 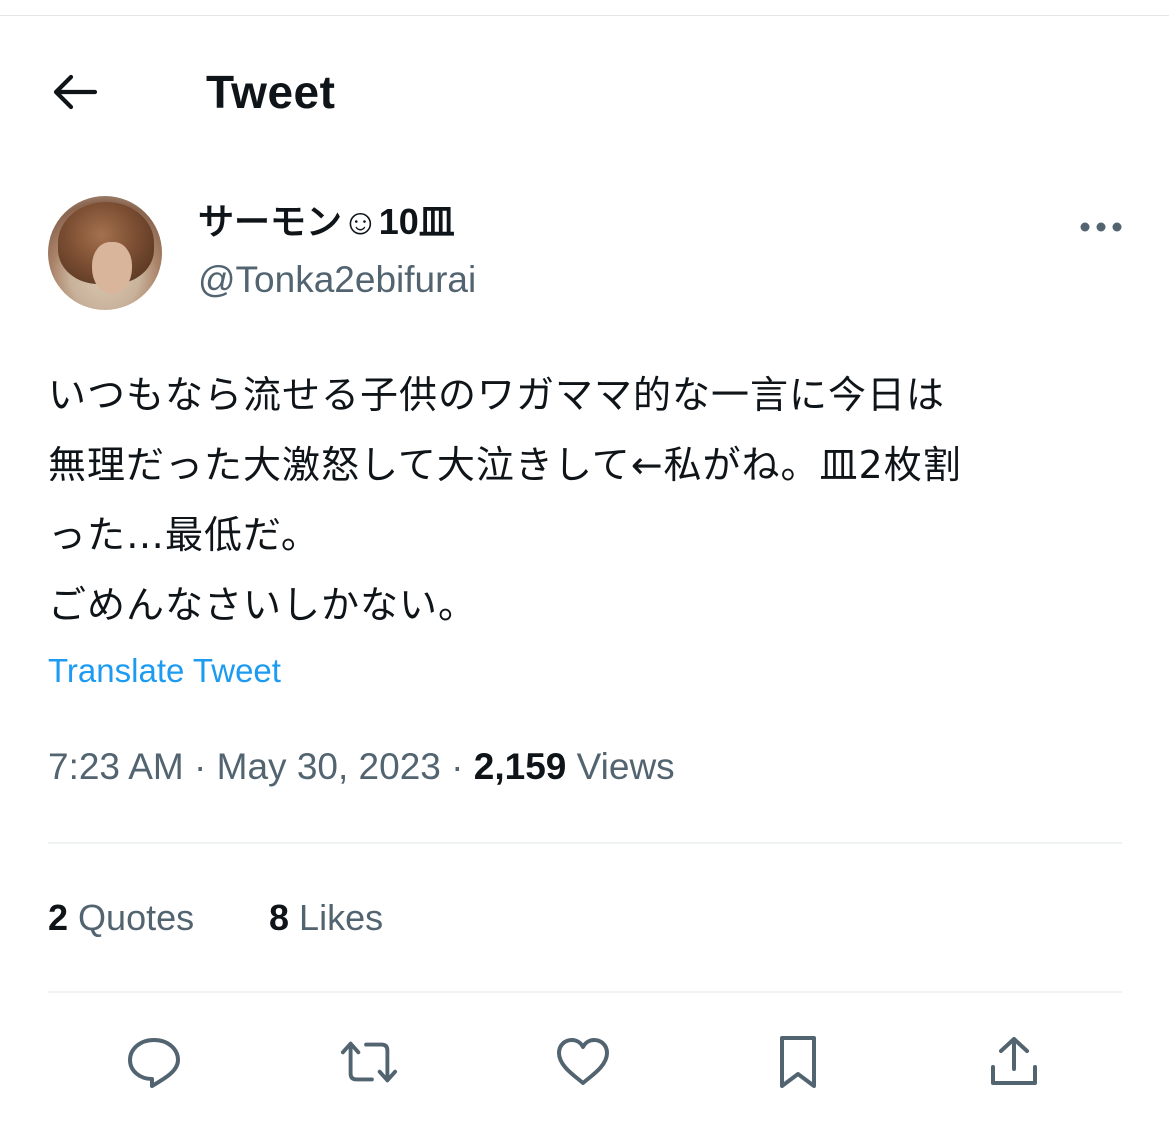 What do you see at coordinates (584, 15) in the screenshot?
I see `top-divider` at bounding box center [584, 15].